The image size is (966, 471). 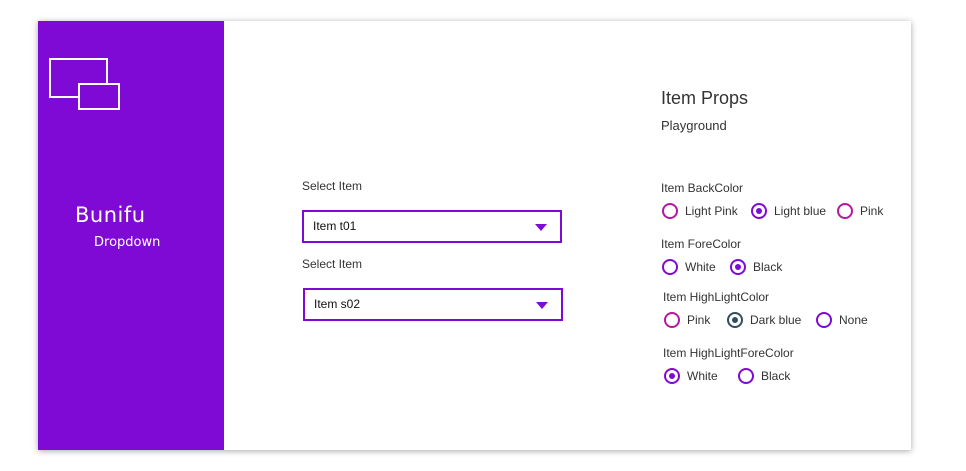 I want to click on forecolor-group-label: Item ForeColor, so click(x=701, y=244).